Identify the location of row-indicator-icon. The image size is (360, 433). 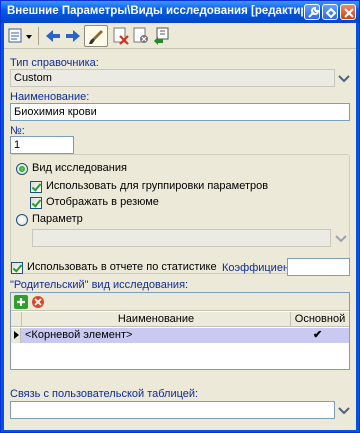
(16, 335).